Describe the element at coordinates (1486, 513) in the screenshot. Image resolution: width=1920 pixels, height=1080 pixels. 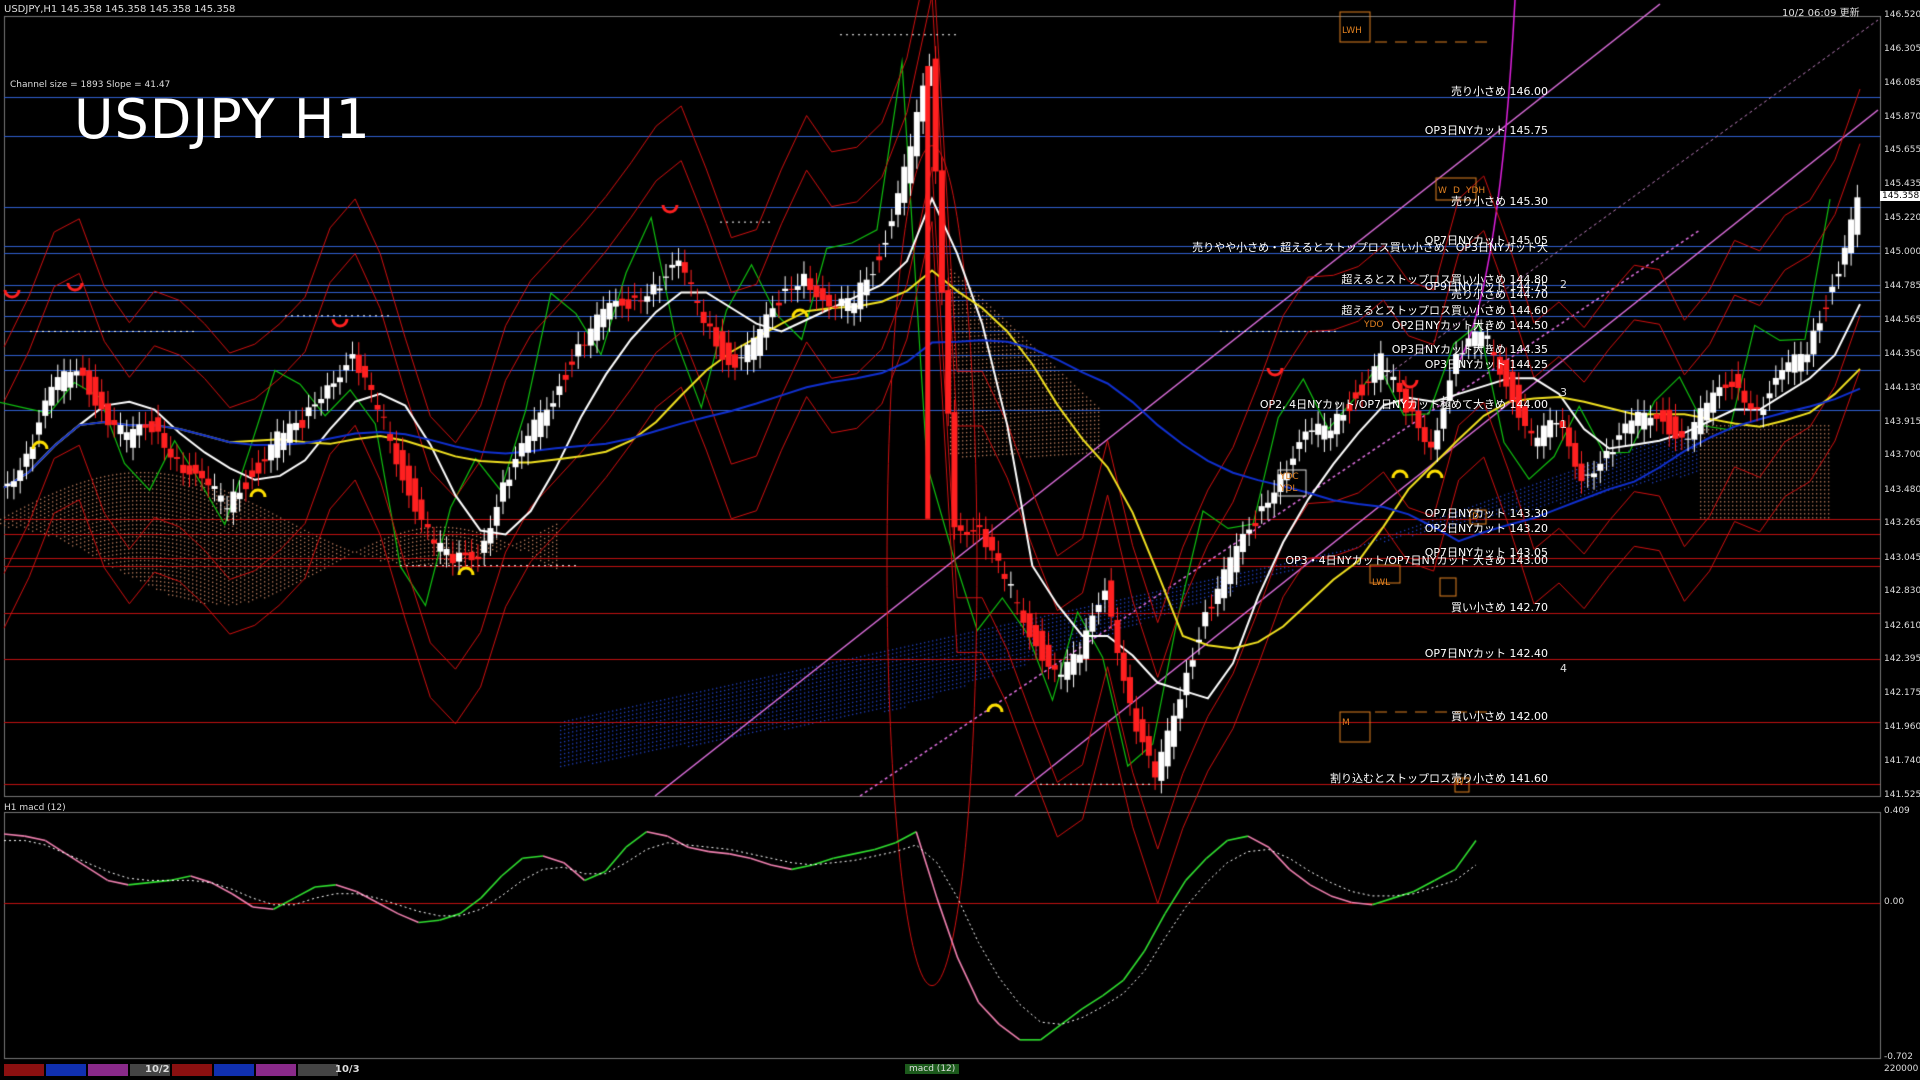
I see `level-label: OP7日NYカット 143.30` at that location.